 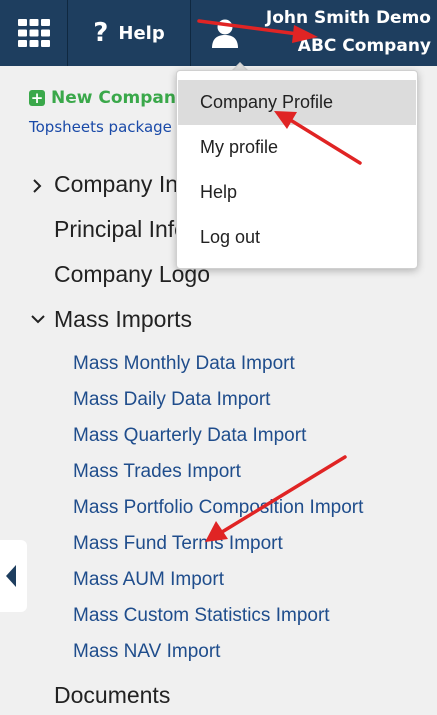 What do you see at coordinates (123, 319) in the screenshot?
I see `nav-mass-imports: Mass Imports` at bounding box center [123, 319].